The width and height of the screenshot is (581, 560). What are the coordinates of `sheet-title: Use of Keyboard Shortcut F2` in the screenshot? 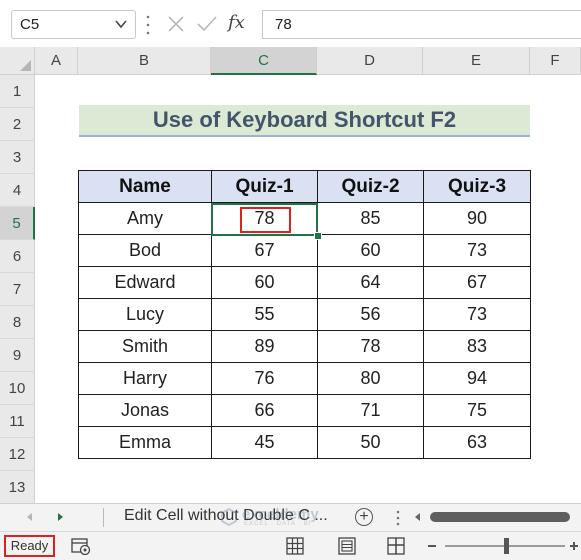 It's located at (304, 121).